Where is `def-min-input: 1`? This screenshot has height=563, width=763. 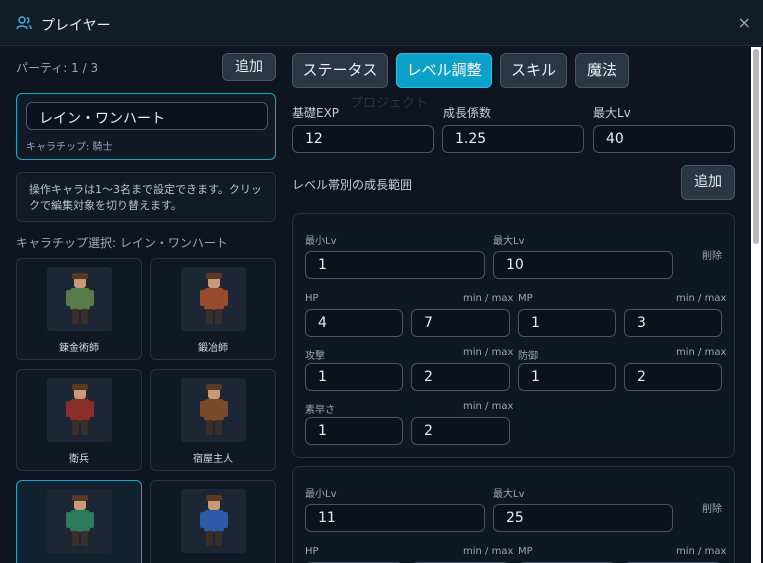 def-min-input: 1 is located at coordinates (567, 377).